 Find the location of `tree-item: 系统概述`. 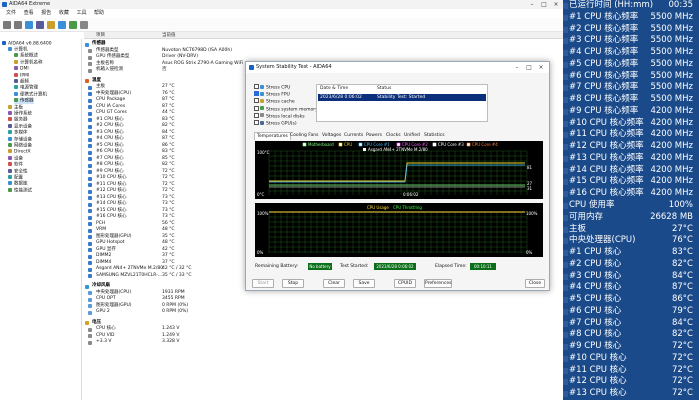

tree-item: 系统概述 is located at coordinates (26, 56).